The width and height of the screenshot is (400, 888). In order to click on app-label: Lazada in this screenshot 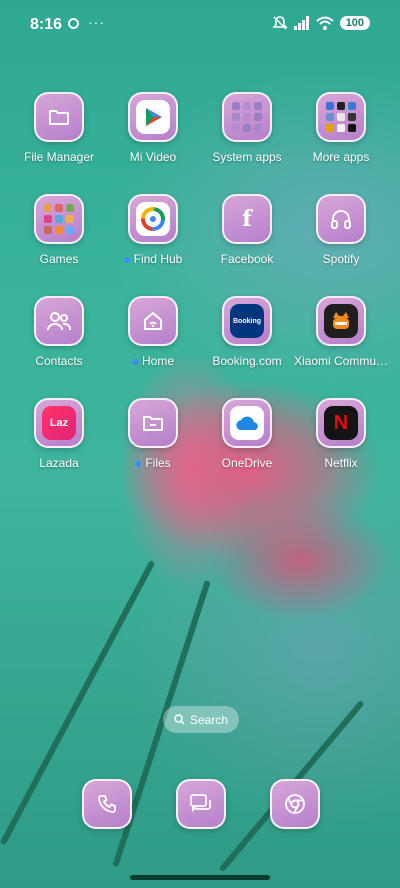, I will do `click(59, 463)`.